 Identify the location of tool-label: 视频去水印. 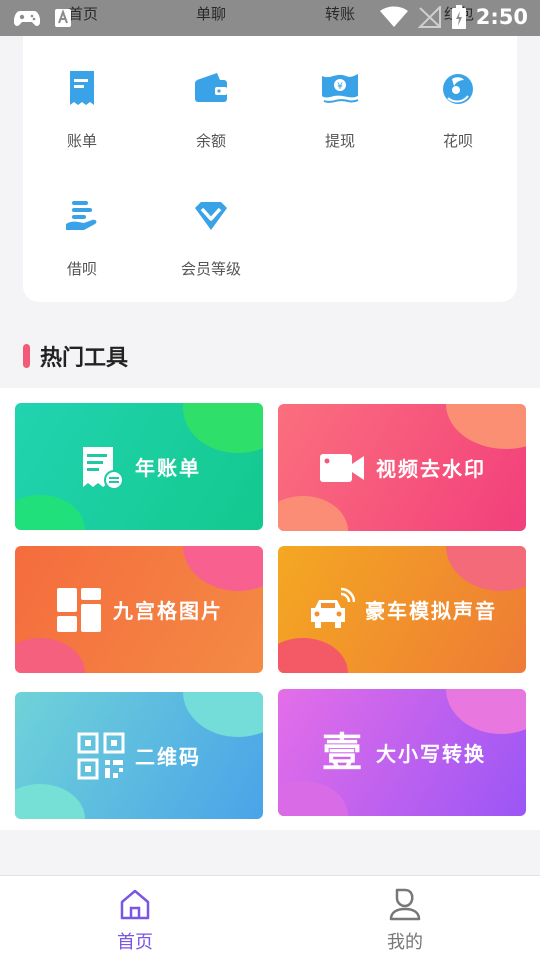
(431, 469).